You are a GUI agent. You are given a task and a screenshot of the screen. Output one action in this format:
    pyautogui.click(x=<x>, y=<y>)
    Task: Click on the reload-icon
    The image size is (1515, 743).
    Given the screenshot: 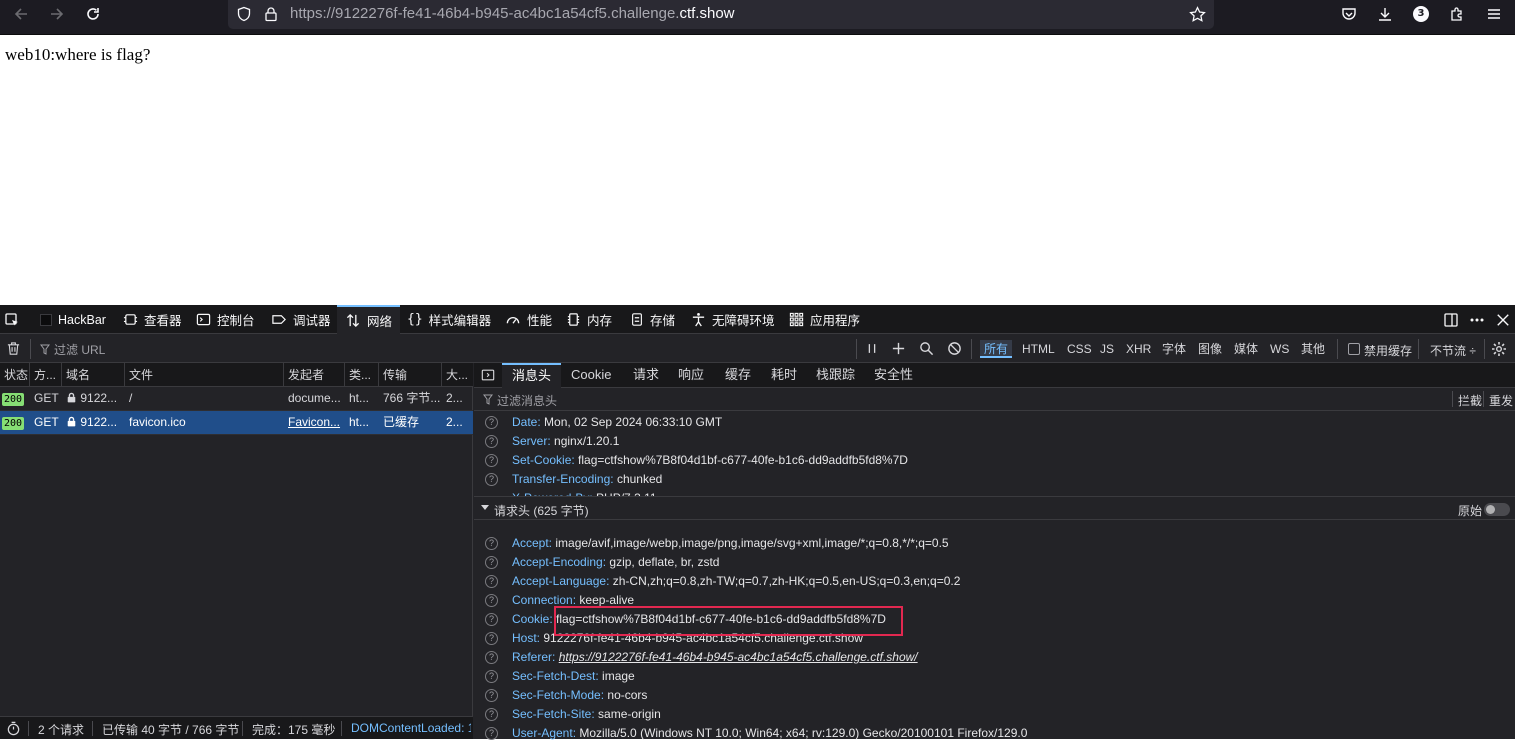 What is the action you would take?
    pyautogui.click(x=93, y=14)
    